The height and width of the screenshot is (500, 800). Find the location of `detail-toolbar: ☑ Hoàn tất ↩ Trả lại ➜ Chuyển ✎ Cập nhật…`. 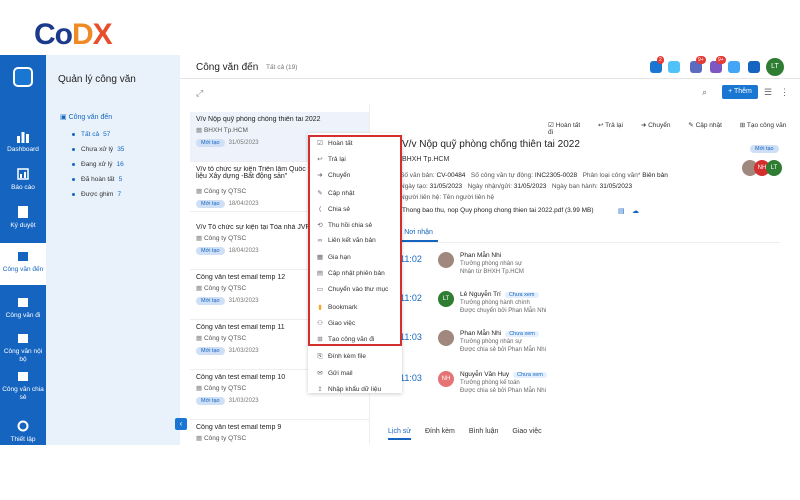

detail-toolbar: ☑ Hoàn tất ↩ Trả lại ➜ Chuyển ✎ Cập nhật… is located at coordinates (674, 128).